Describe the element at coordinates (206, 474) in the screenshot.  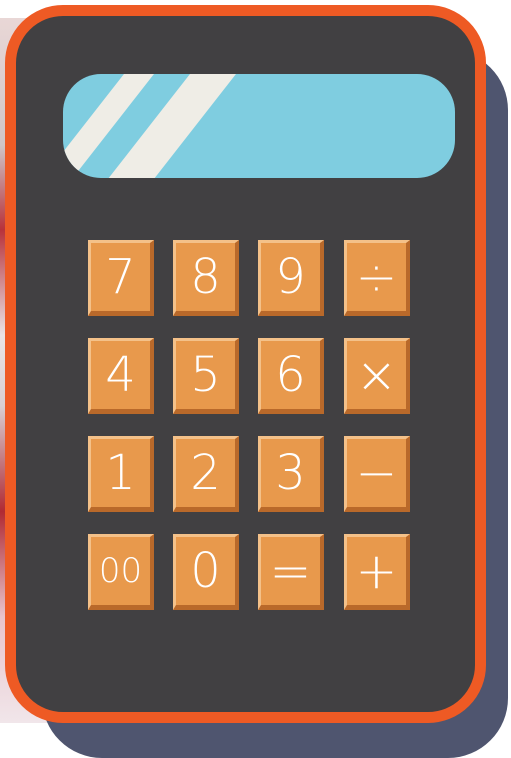
I see `key-2: 2` at that location.